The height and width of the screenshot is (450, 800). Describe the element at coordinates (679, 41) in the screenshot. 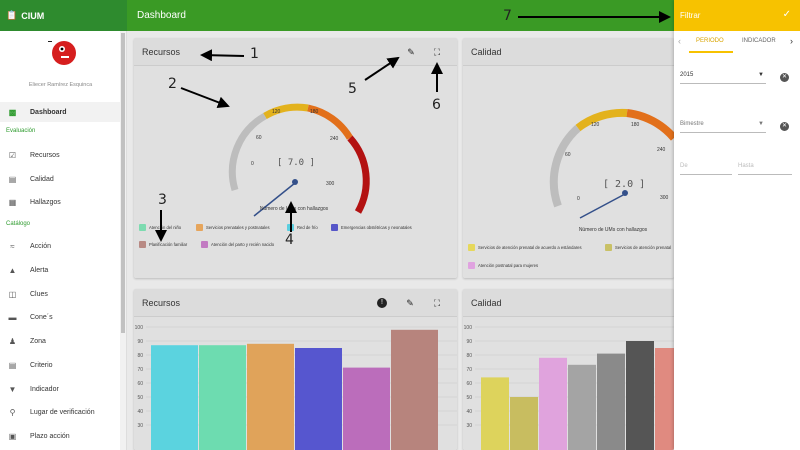

I see `chevron-left-icon: ‹` at that location.